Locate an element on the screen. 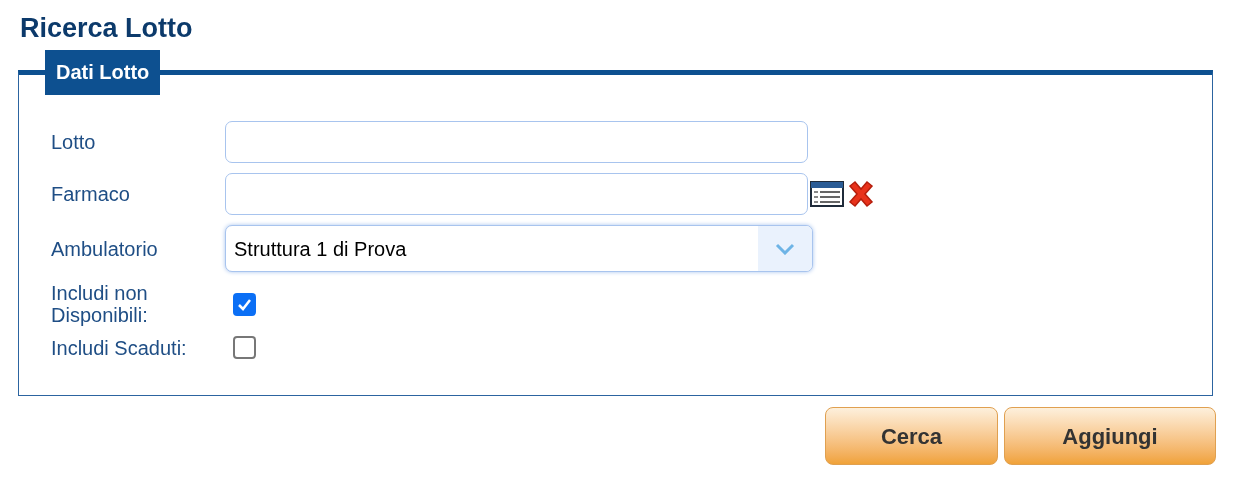 The width and height of the screenshot is (1240, 479). close-icon is located at coordinates (861, 194).